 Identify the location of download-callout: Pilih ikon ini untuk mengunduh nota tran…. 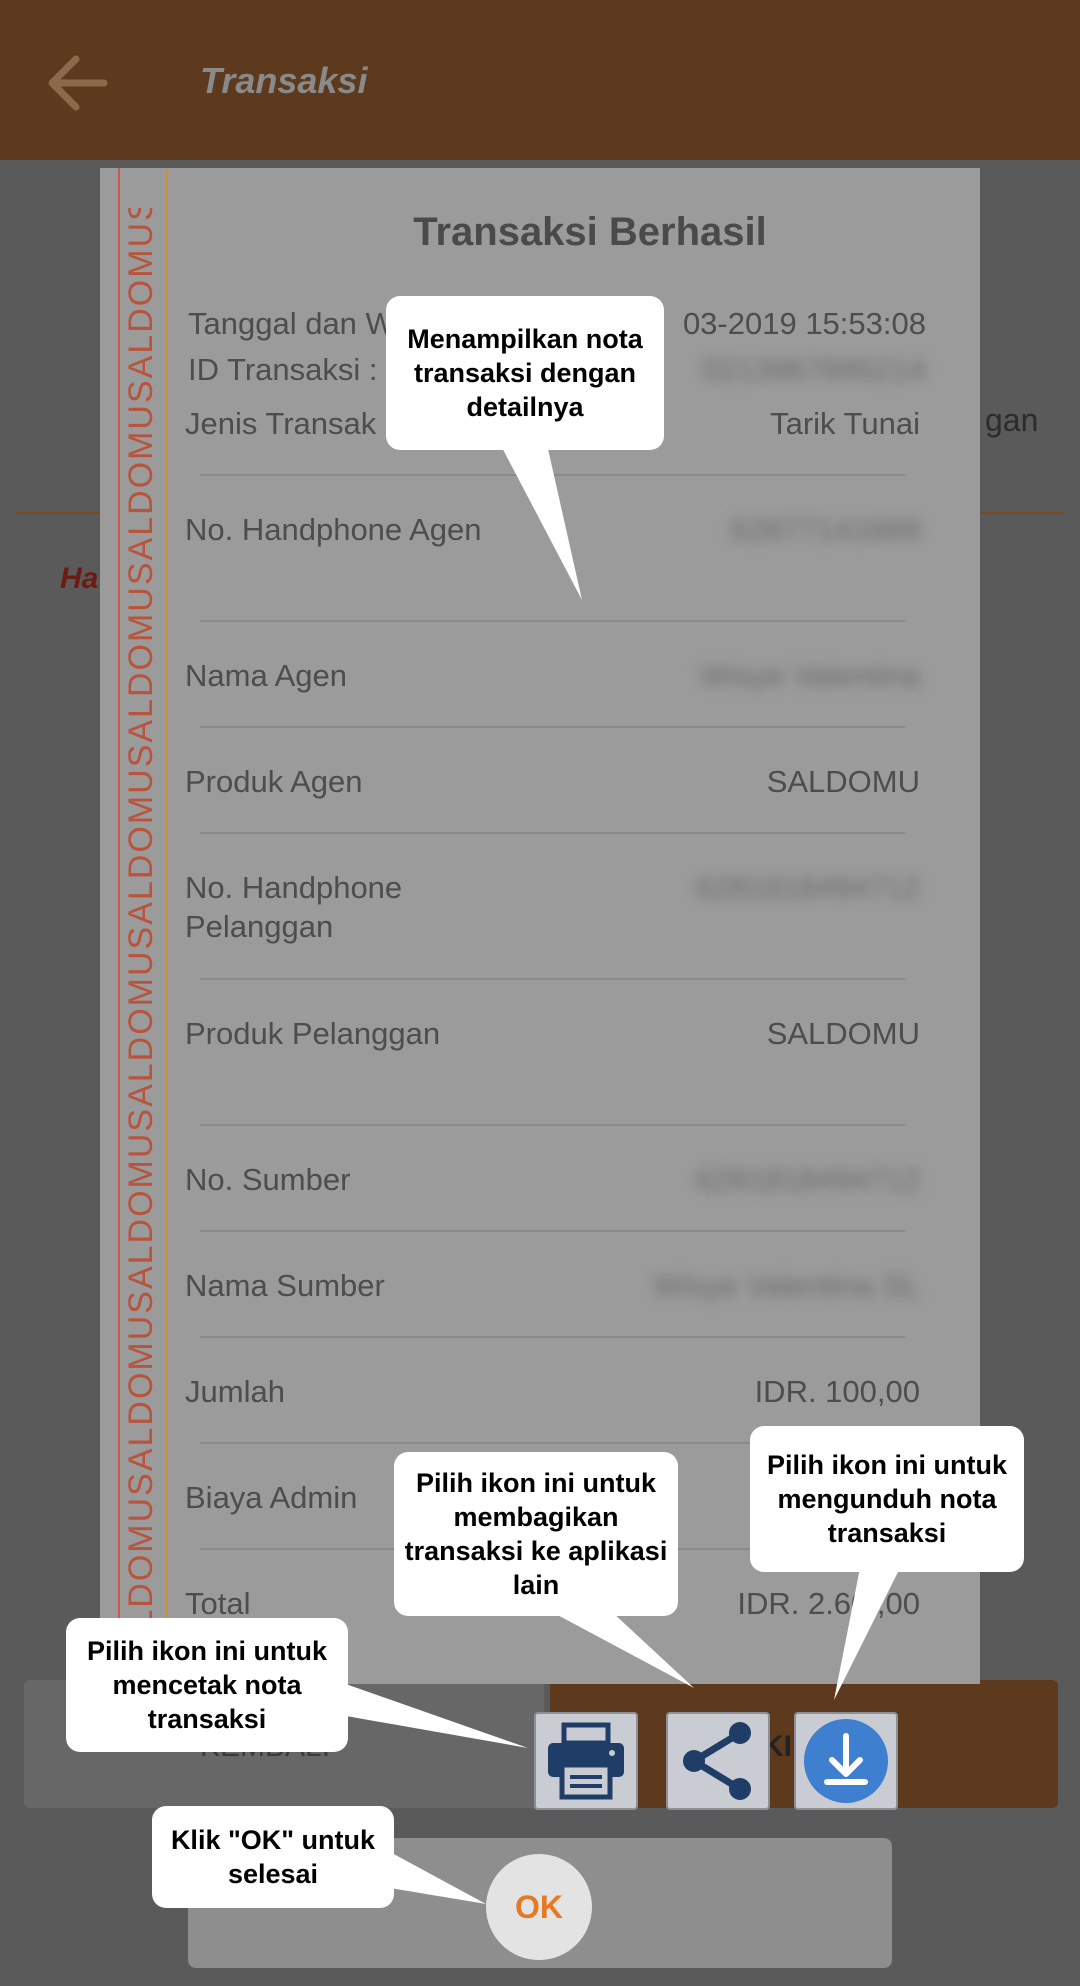
(887, 1499).